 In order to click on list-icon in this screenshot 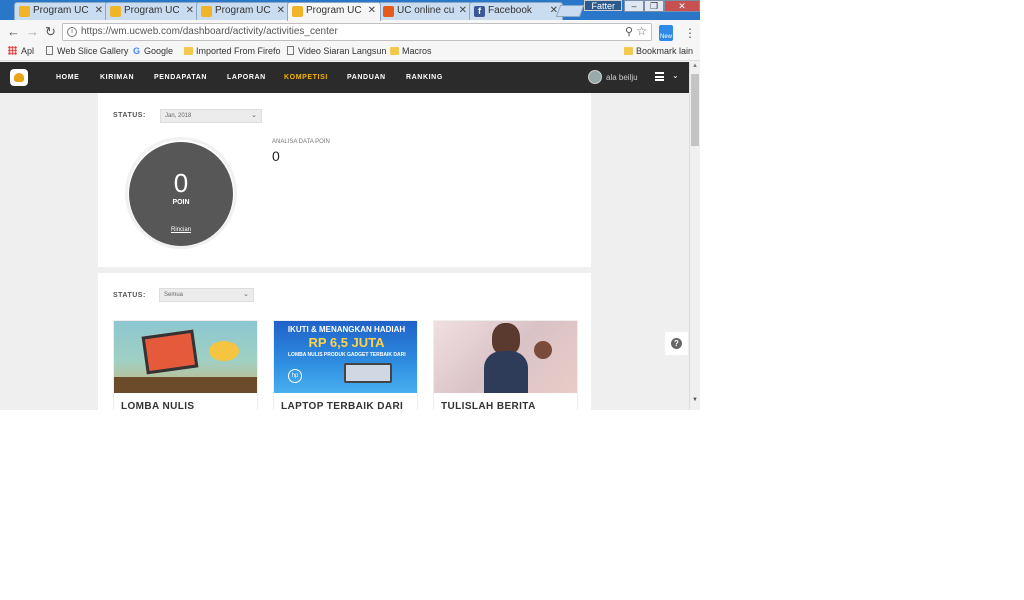, I will do `click(659, 76)`.